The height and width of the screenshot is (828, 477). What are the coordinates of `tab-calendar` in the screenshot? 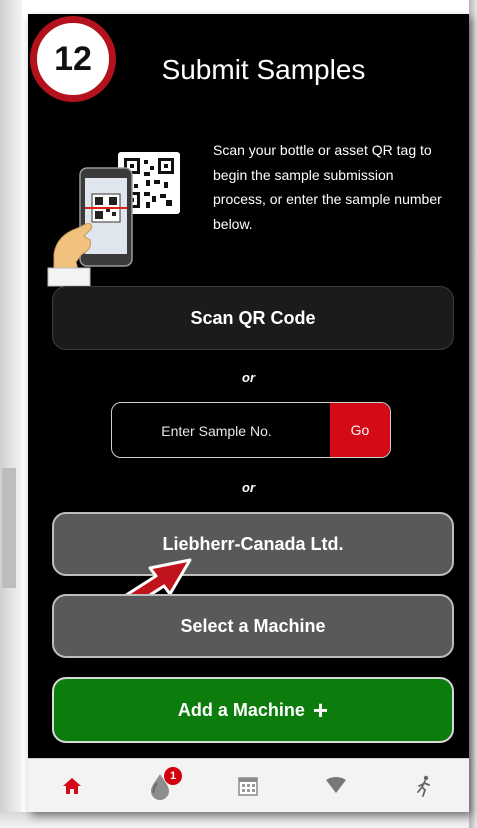 It's located at (248, 785).